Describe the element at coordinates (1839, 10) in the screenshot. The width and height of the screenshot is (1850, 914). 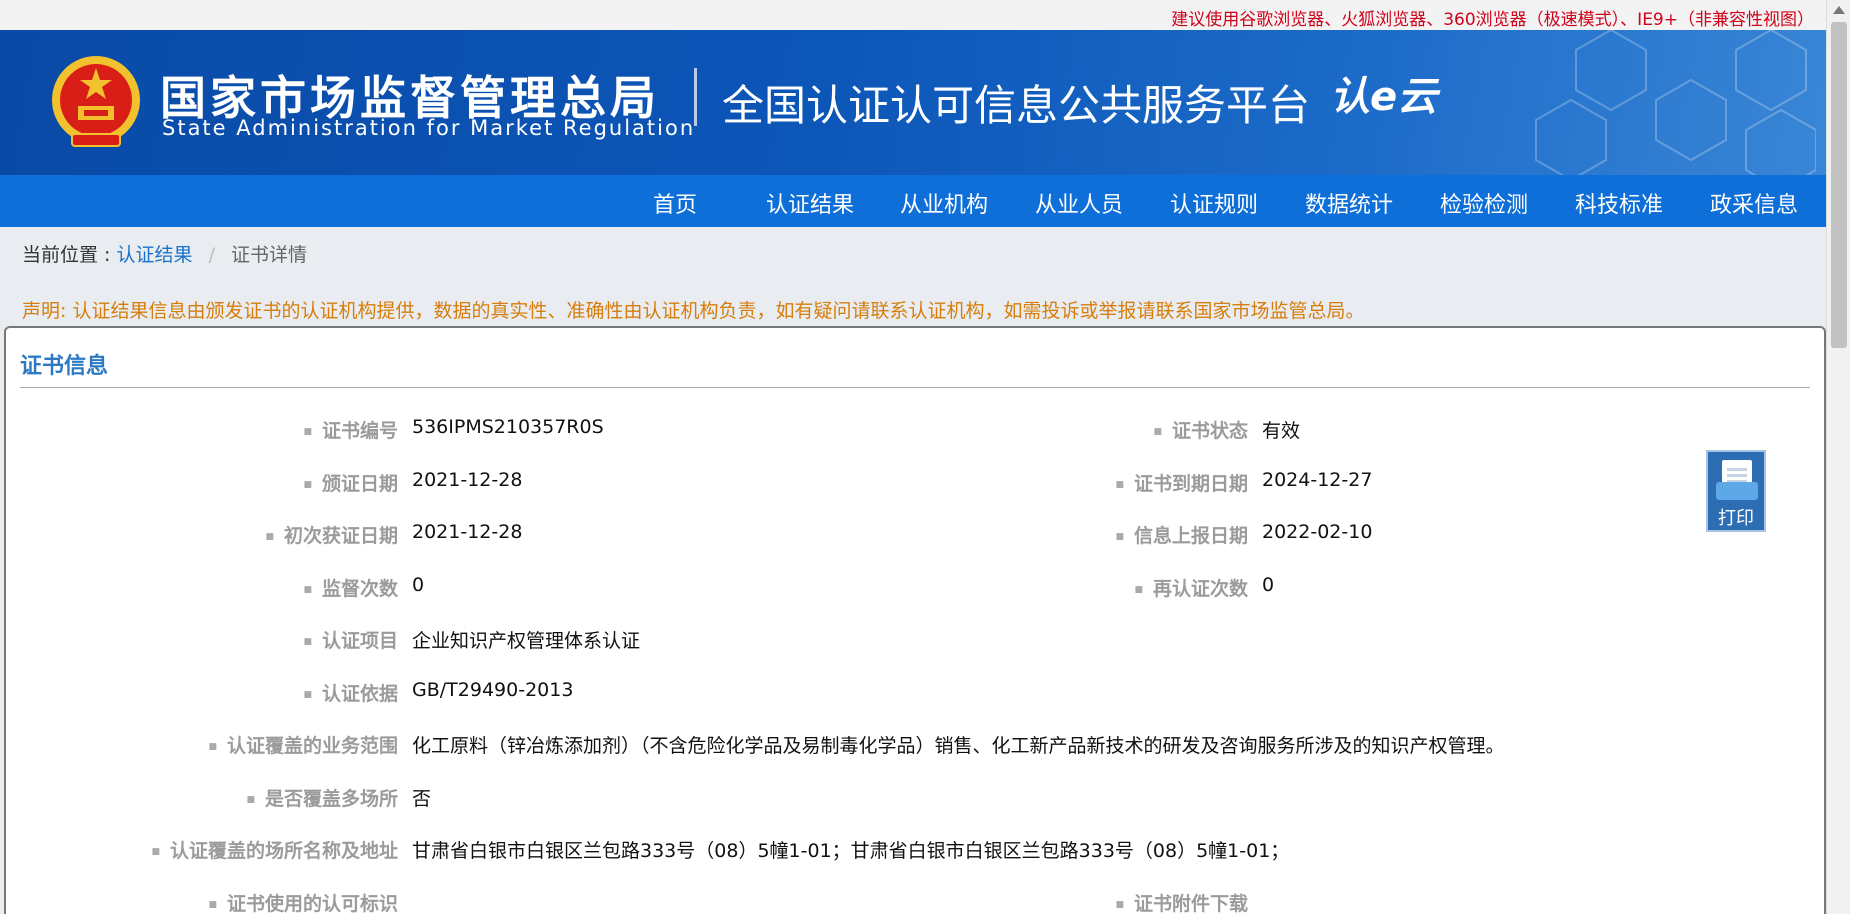
I see `scroll-up-icon` at that location.